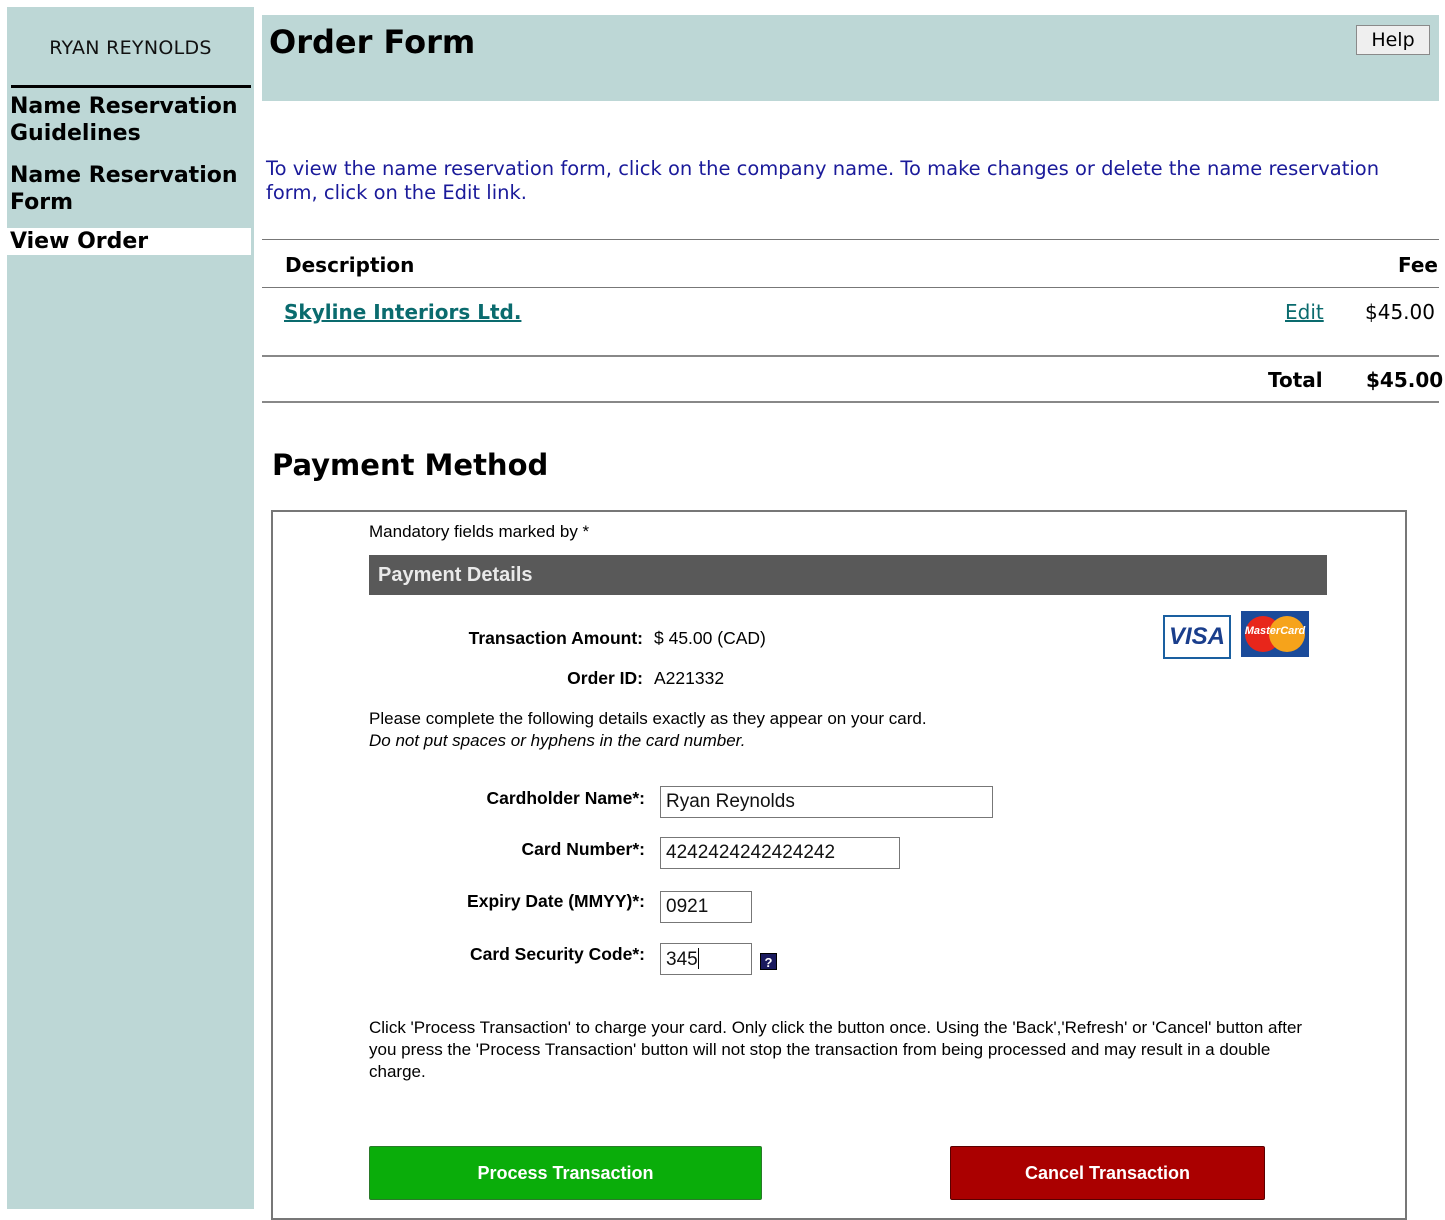 This screenshot has width=1445, height=1220. Describe the element at coordinates (1405, 380) in the screenshot. I see `total-value: $45.00` at that location.